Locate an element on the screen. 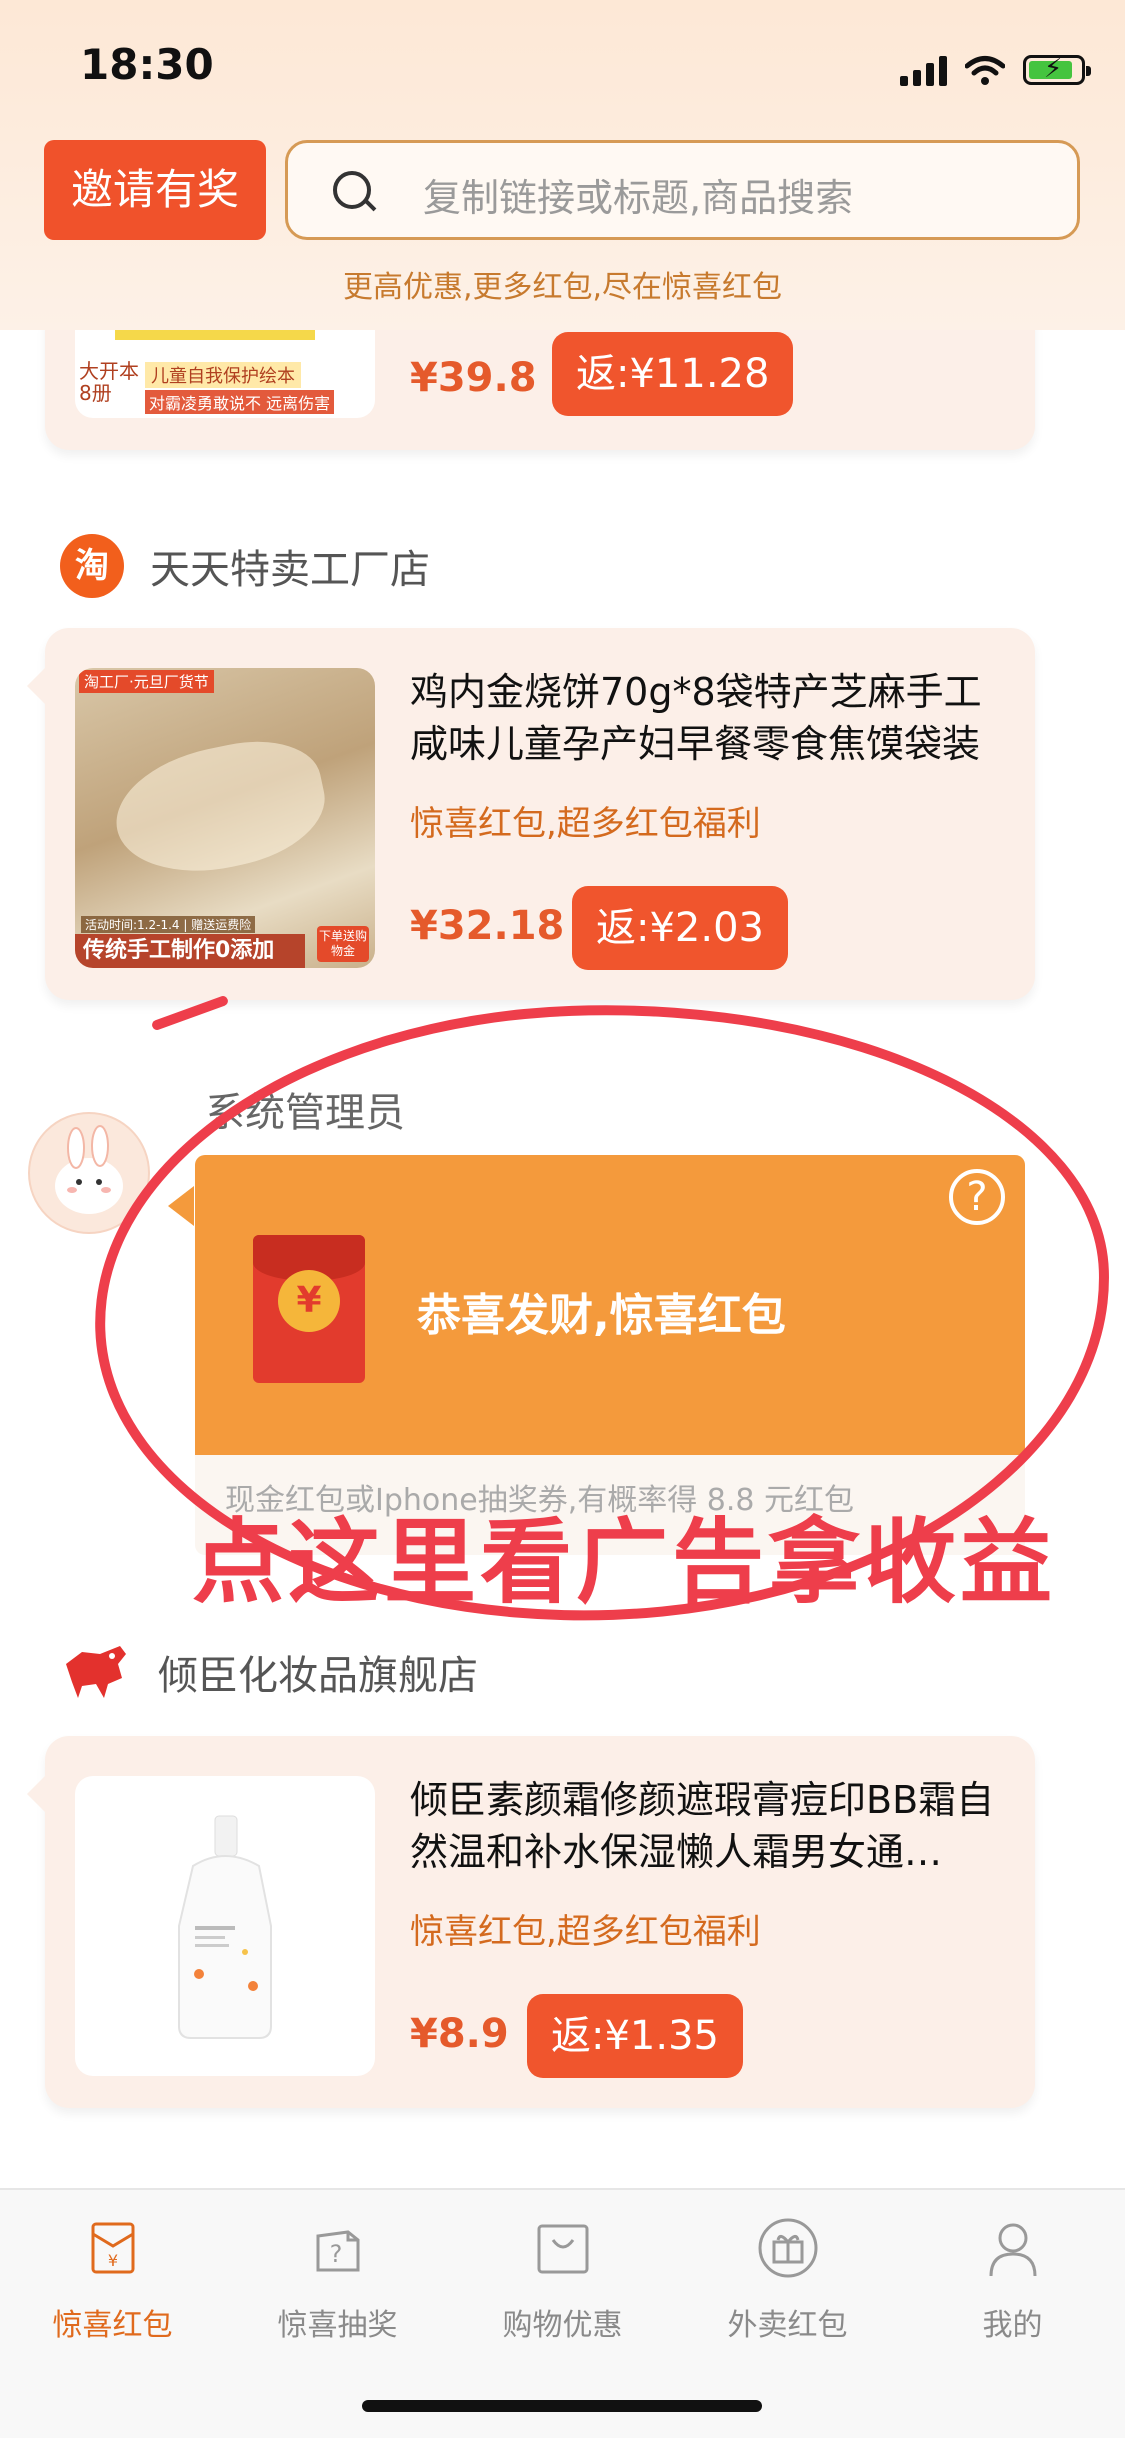  tab-surprise-lottery: ? 惊喜抽奖 is located at coordinates (337, 2281).